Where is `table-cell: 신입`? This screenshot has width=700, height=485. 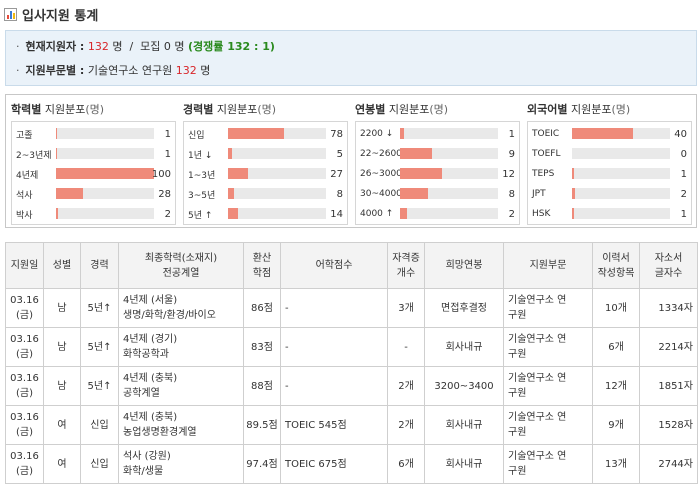
table-cell: 신입 is located at coordinates (99, 425).